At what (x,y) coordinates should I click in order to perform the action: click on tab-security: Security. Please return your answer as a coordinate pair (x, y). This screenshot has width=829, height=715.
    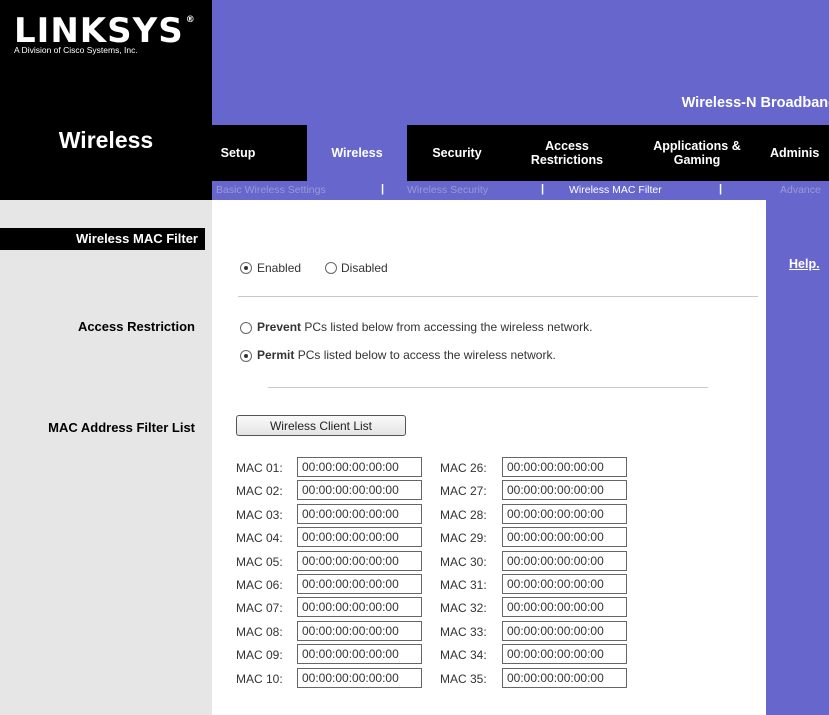
    Looking at the image, I should click on (457, 153).